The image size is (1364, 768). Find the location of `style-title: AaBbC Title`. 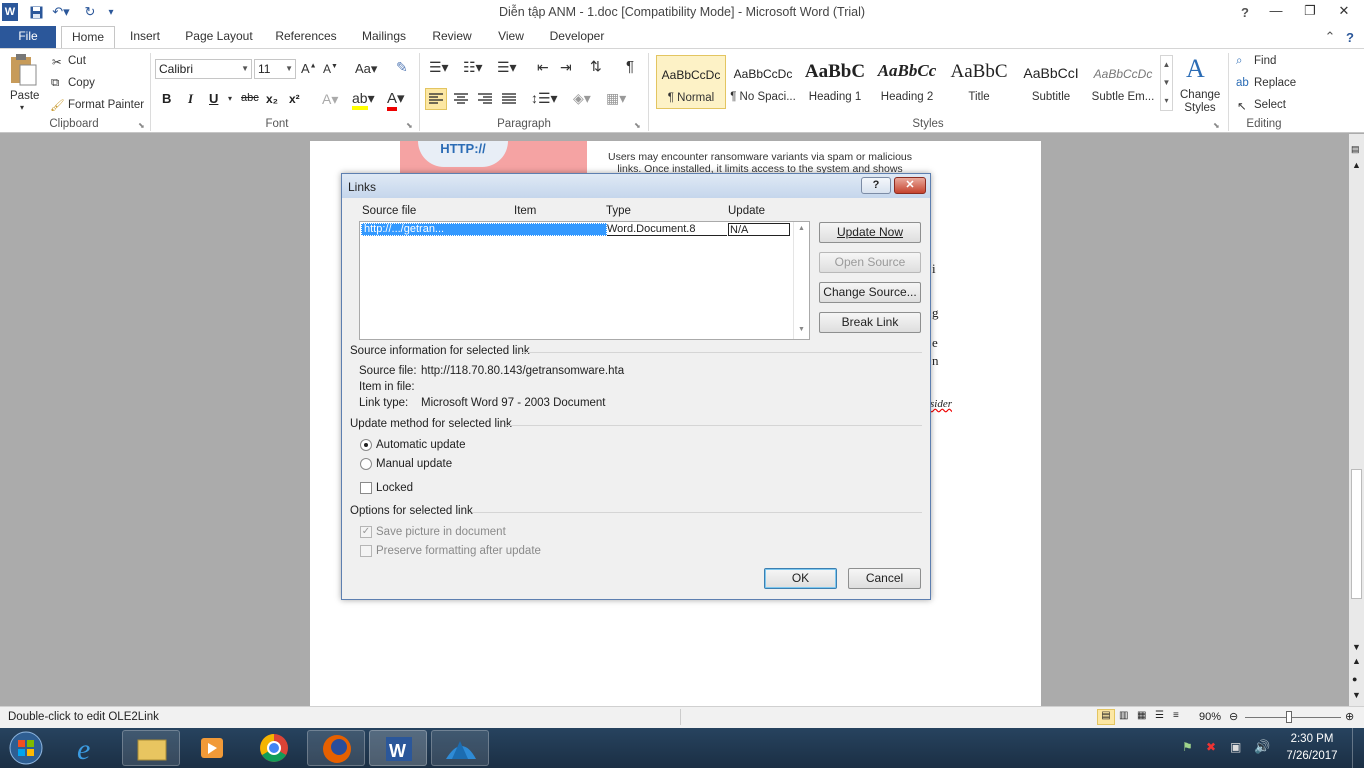

style-title: AaBbC Title is located at coordinates (979, 82).